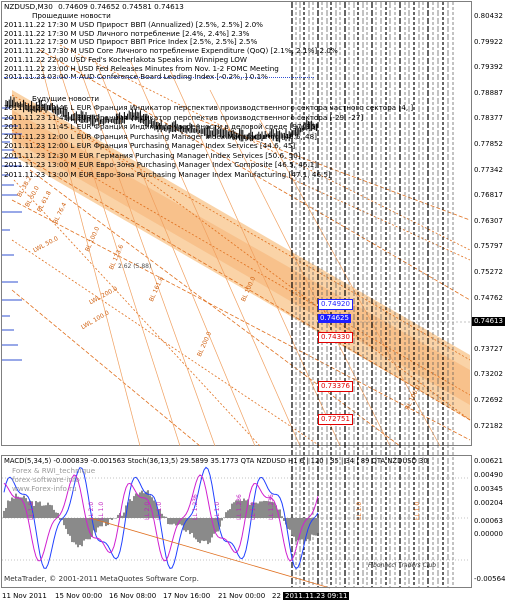  What do you see at coordinates (44, 488) in the screenshot?
I see `watermark-line-3: www.Forex-info.ru` at bounding box center [44, 488].